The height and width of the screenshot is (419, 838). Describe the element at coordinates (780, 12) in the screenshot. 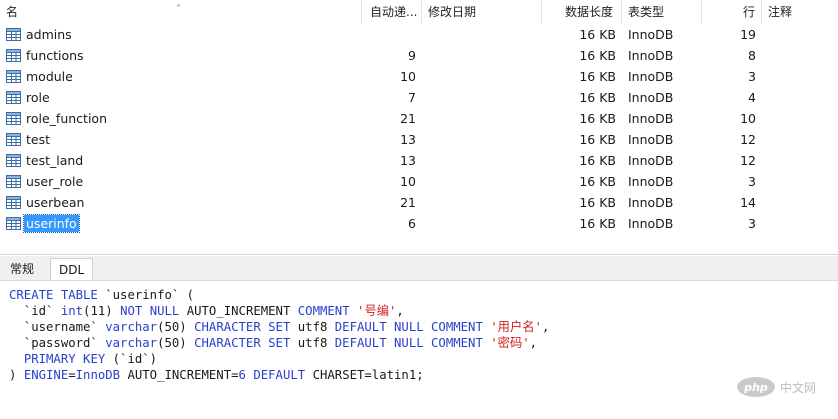

I see `column-header-comment-label: 注释` at that location.